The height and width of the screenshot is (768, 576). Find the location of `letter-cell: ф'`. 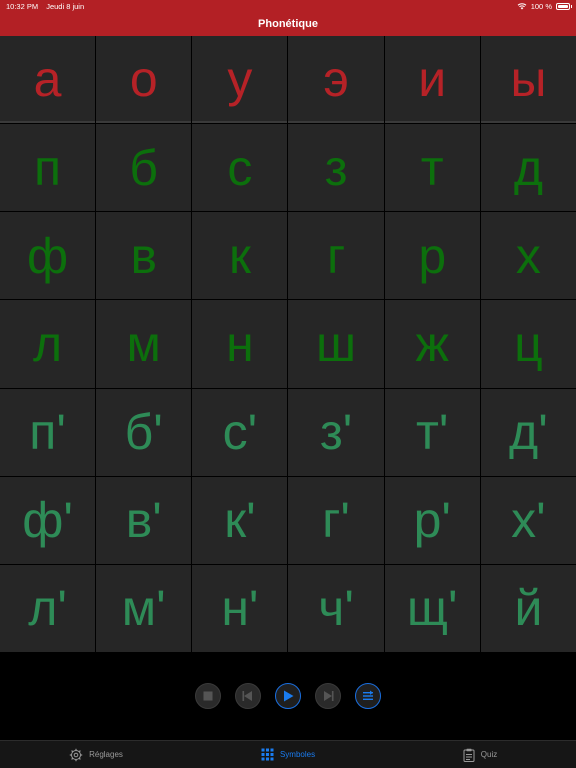

letter-cell: ф' is located at coordinates (48, 520).